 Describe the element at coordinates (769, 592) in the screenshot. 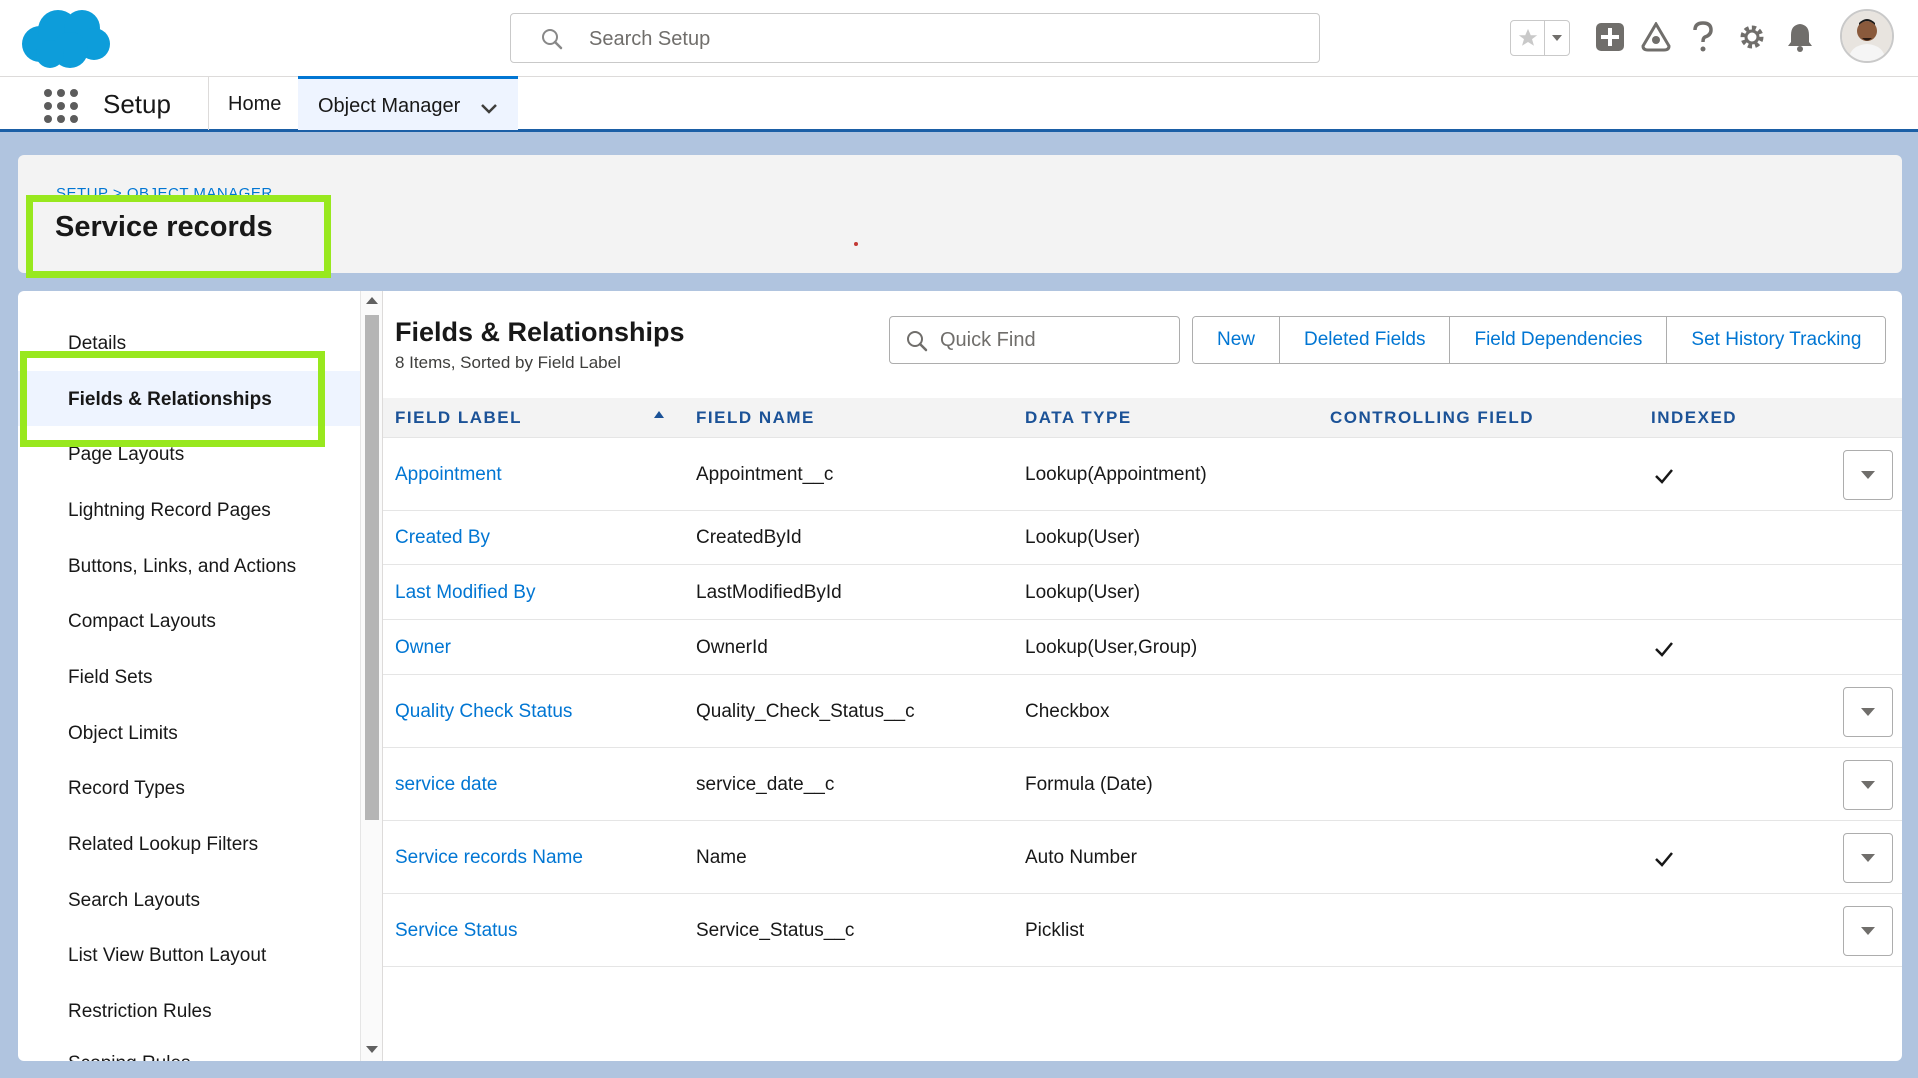

I see `field-api-name: LastModifiedById` at that location.